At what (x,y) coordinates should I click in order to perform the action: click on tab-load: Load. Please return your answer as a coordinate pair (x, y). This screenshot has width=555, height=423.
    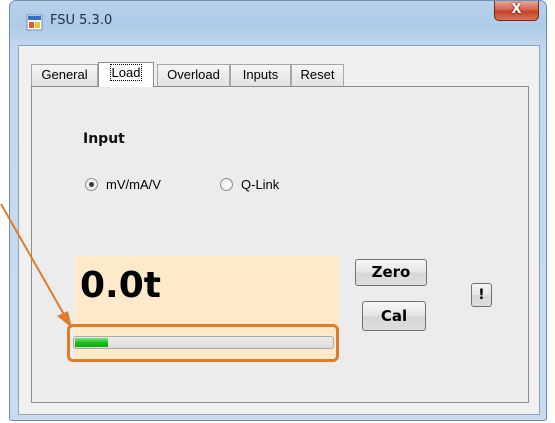
    Looking at the image, I should click on (126, 74).